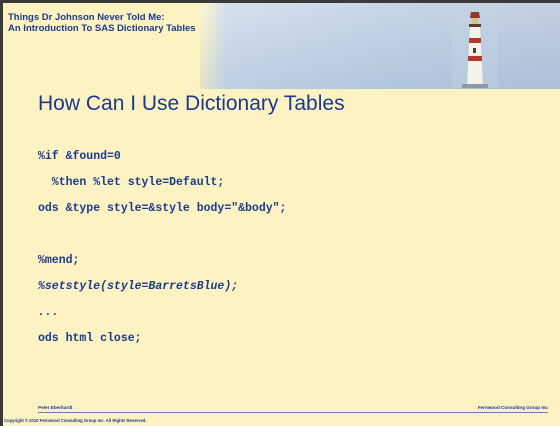 This screenshot has width=560, height=426. Describe the element at coordinates (86, 17) in the screenshot. I see `header-title-line-1: Things Dr Johnson Never Told Me:` at that location.